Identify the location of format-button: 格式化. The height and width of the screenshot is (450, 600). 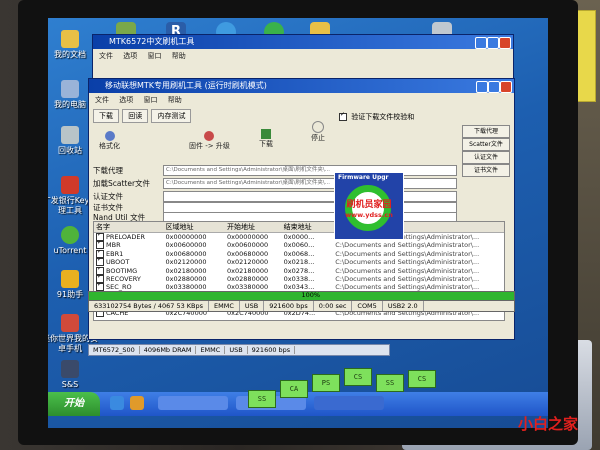
(109, 141).